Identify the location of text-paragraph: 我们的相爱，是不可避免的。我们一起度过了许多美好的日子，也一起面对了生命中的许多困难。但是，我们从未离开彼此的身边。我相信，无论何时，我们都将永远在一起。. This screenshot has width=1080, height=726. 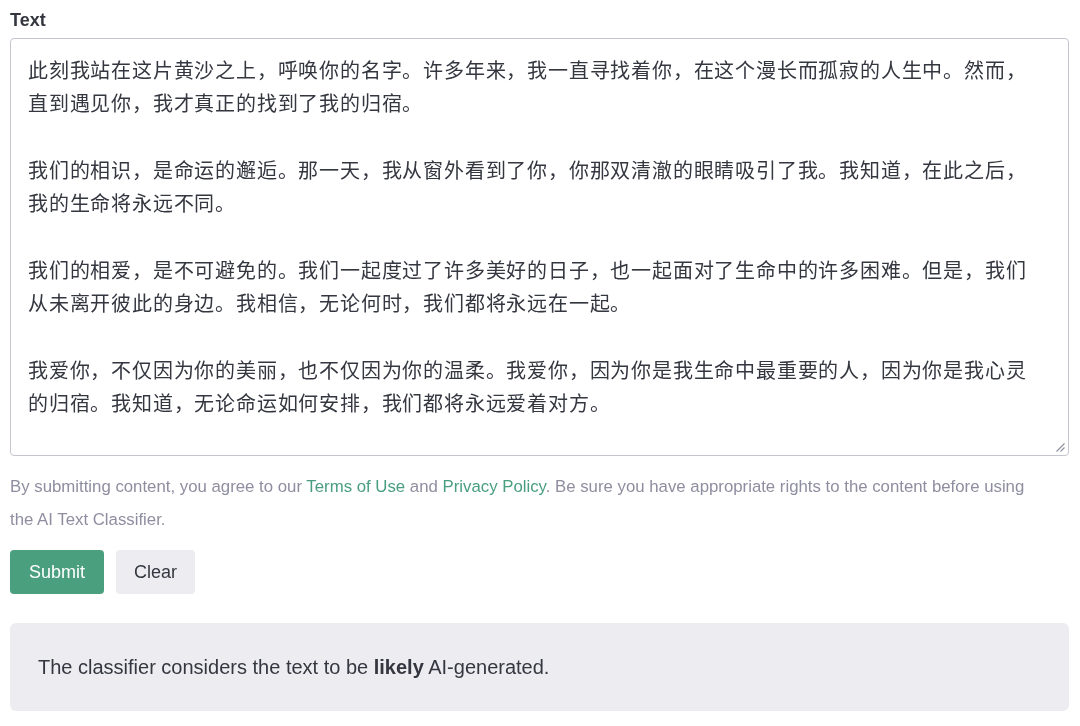
(528, 288).